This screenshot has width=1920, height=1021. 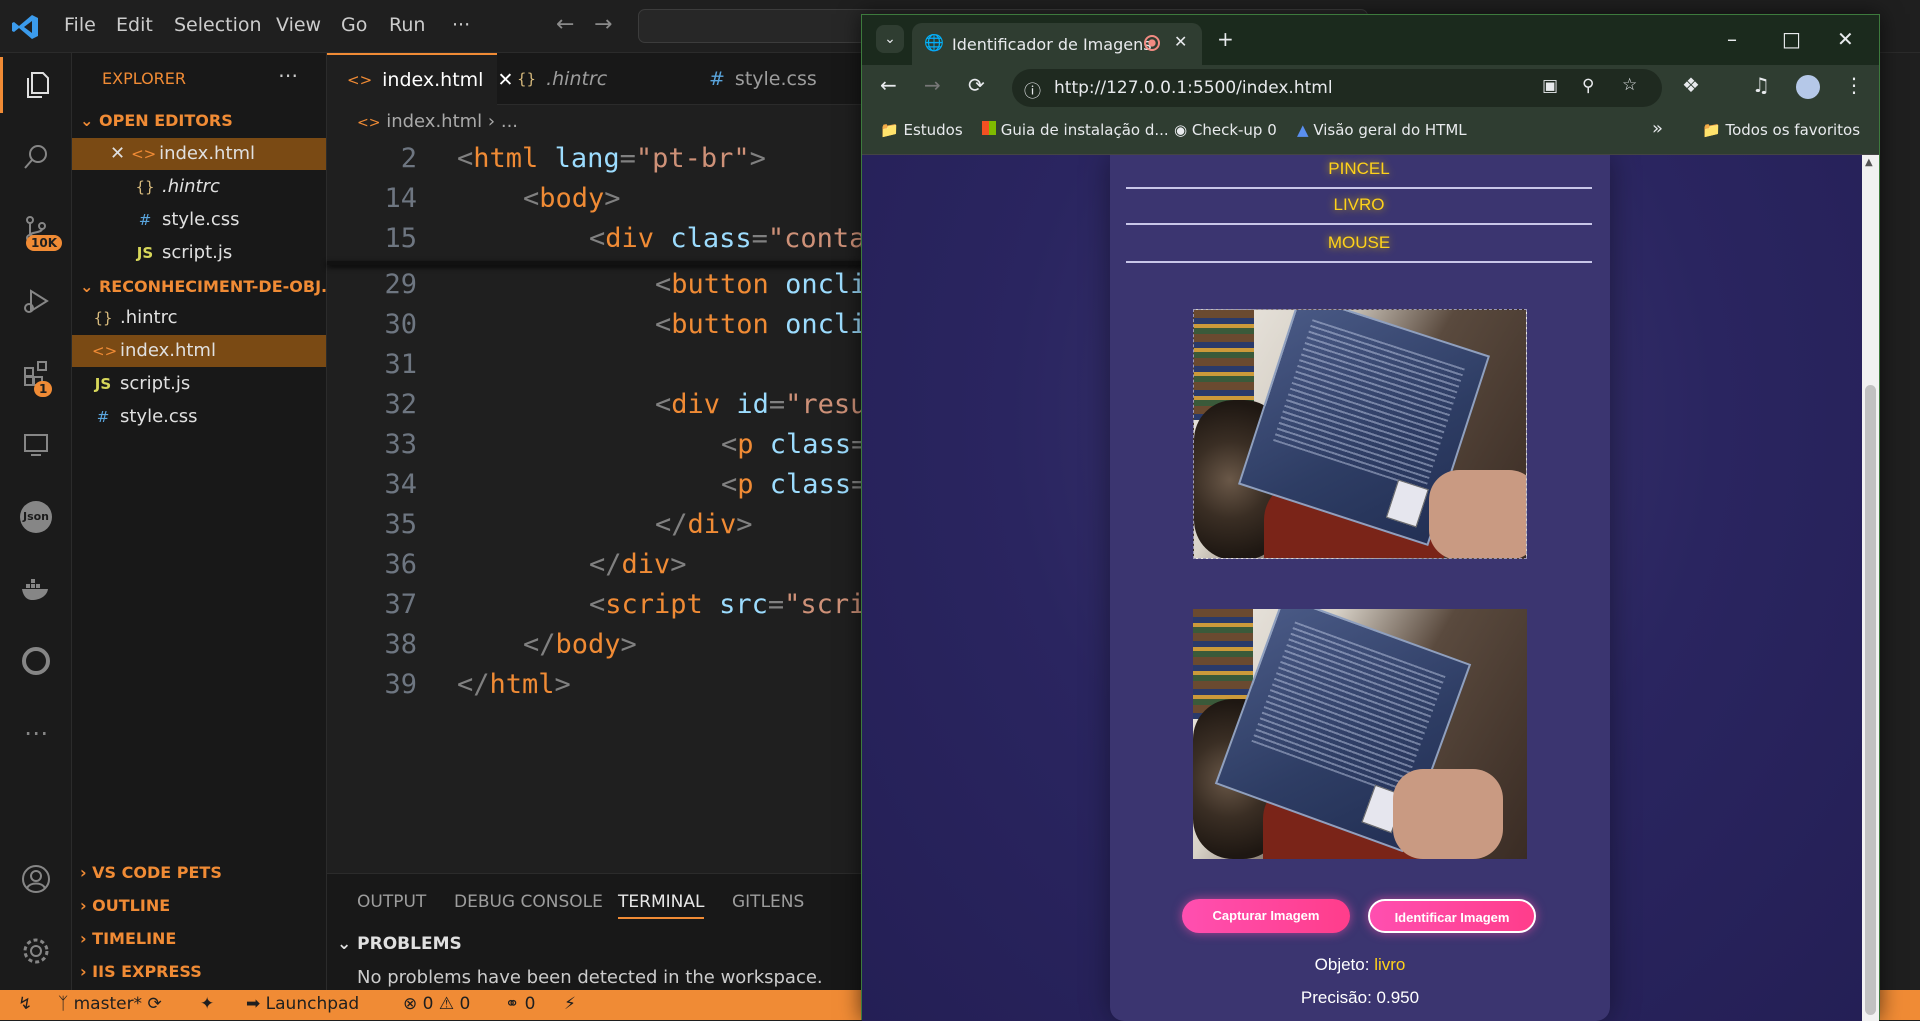 What do you see at coordinates (1869, 162) in the screenshot?
I see `scroll-up-icon: ▲` at bounding box center [1869, 162].